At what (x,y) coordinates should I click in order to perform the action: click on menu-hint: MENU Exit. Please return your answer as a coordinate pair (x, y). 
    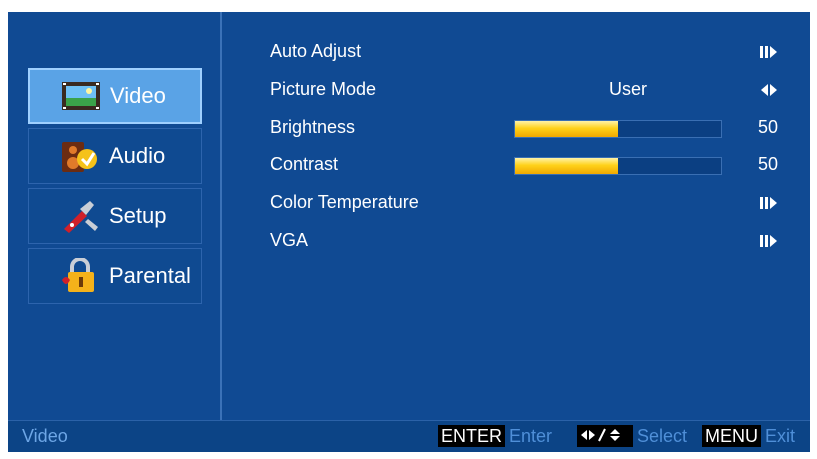
    Looking at the image, I should click on (748, 436).